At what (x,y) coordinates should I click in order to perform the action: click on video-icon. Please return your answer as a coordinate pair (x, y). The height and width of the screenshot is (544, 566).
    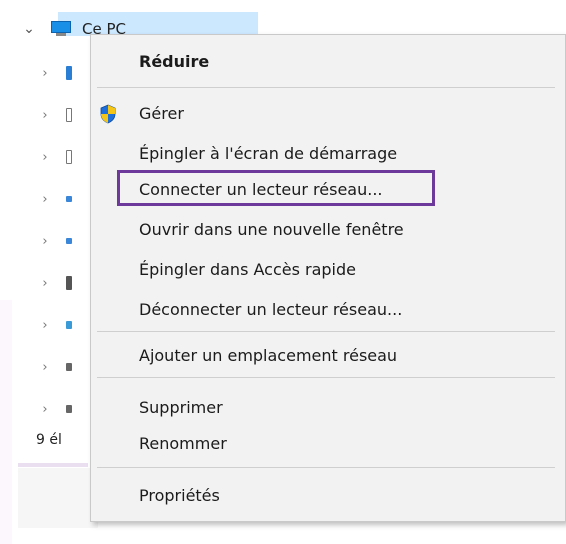
    Looking at the image, I should click on (69, 325).